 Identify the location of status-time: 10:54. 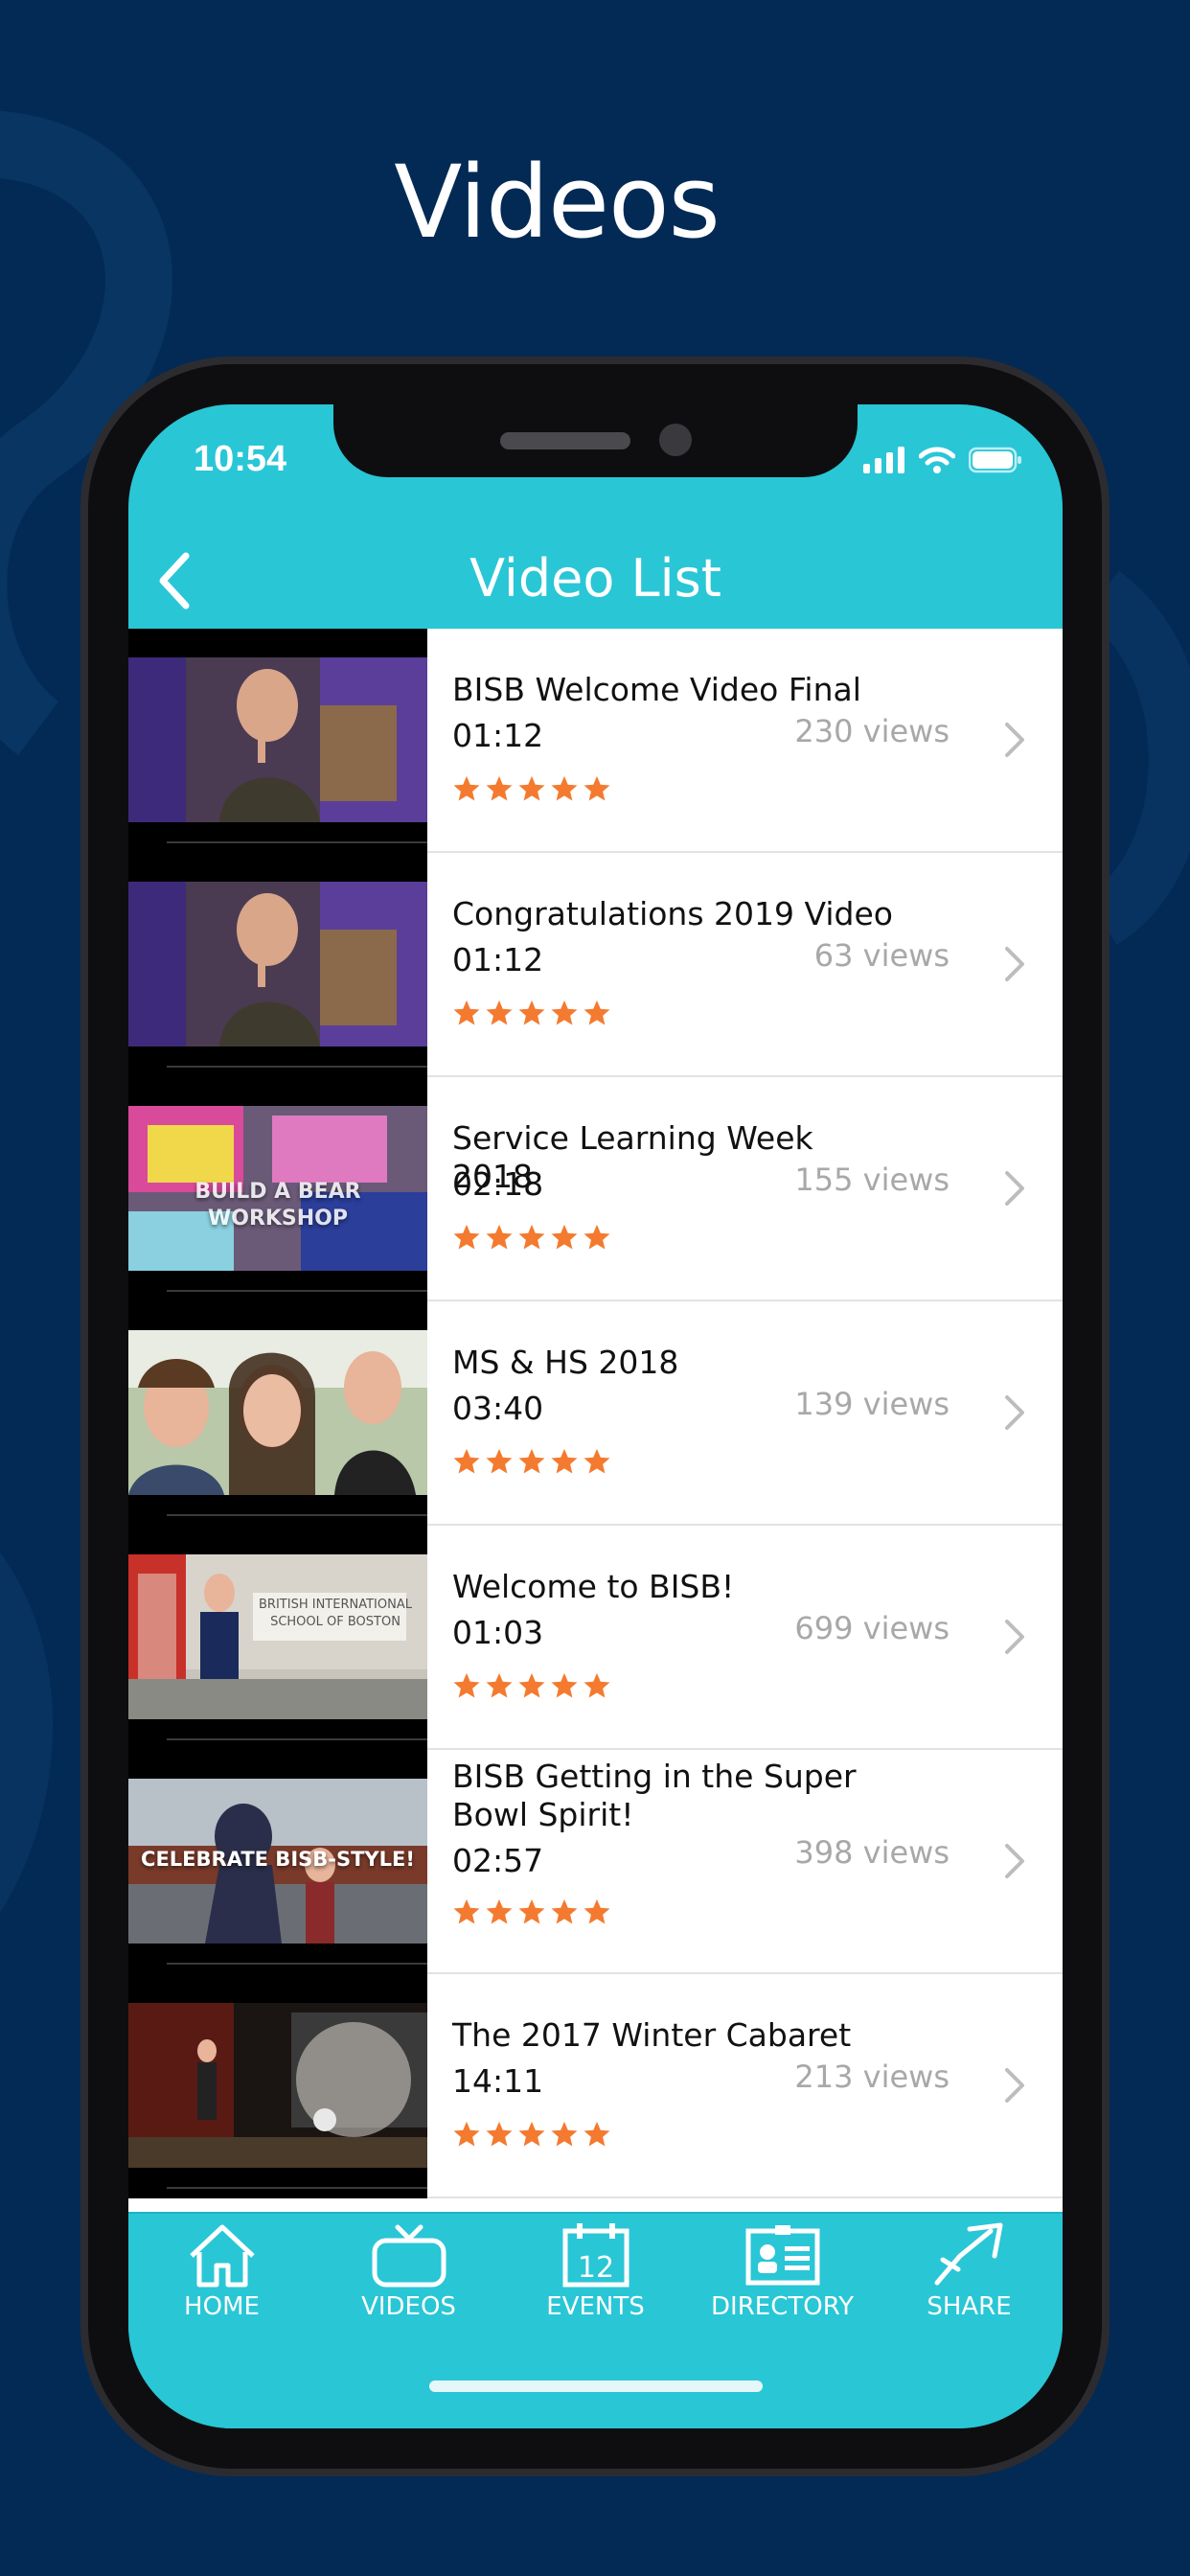
(241, 459).